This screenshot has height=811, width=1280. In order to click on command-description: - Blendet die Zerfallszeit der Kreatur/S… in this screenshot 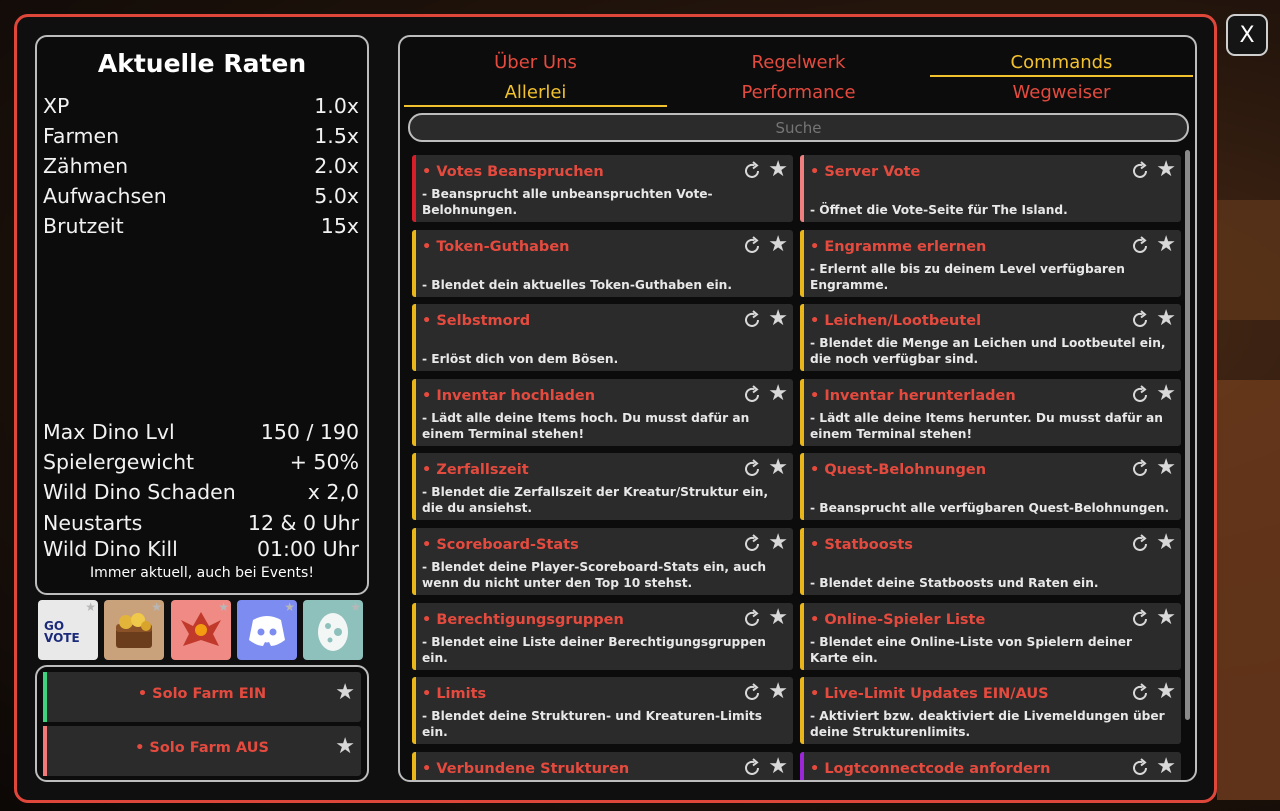, I will do `click(595, 500)`.